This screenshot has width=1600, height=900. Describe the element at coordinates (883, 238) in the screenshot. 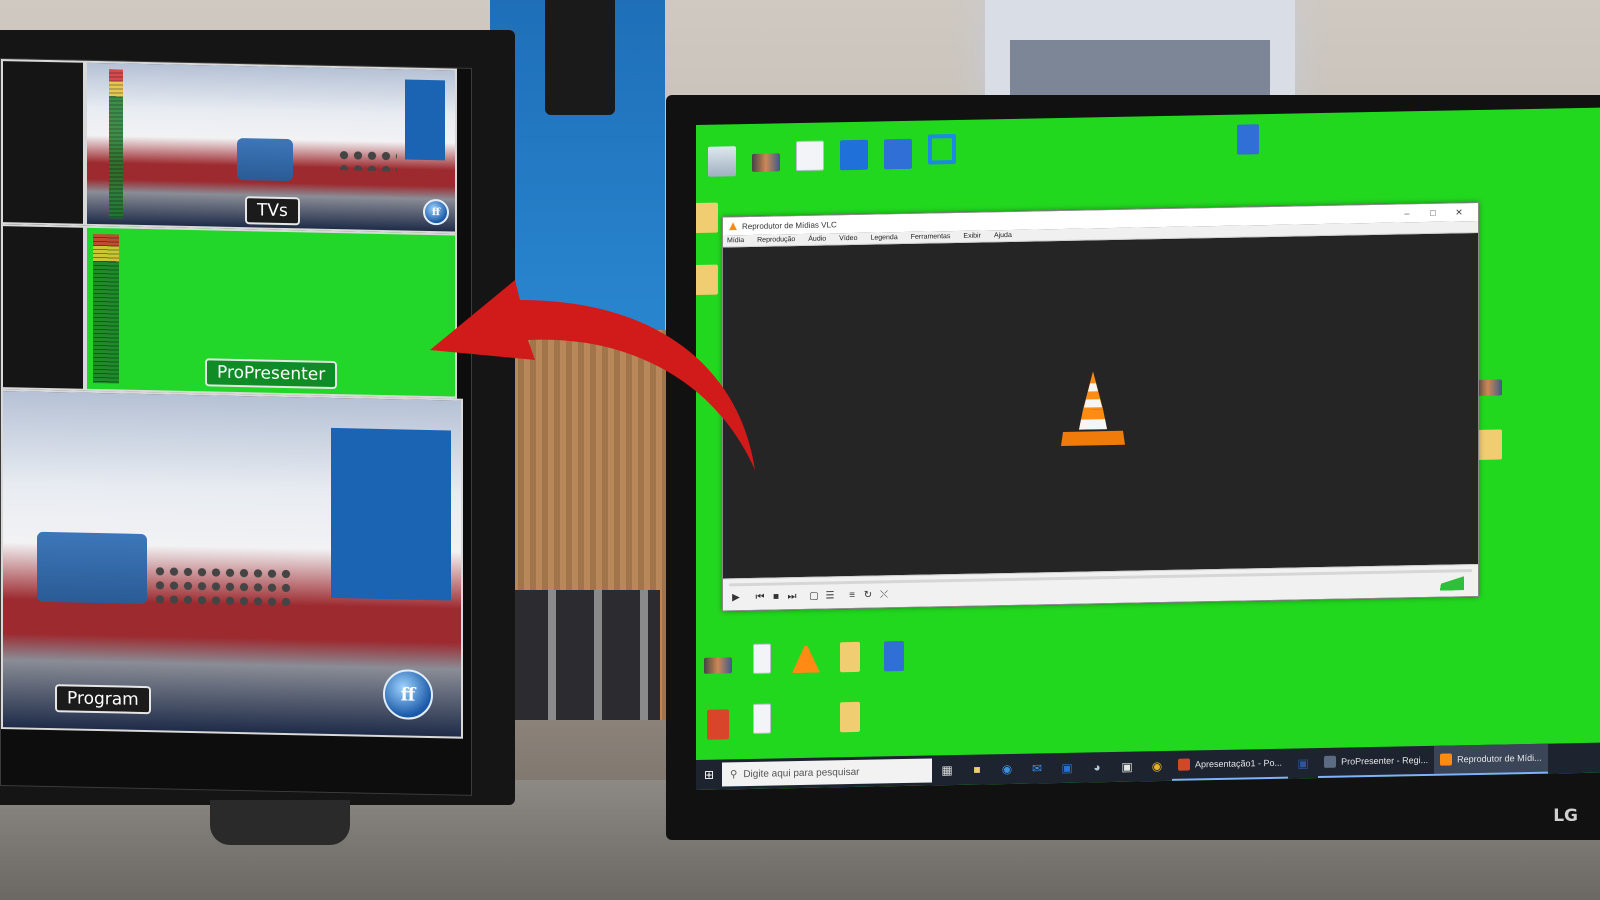

I see `menu-legenda: Legenda` at that location.